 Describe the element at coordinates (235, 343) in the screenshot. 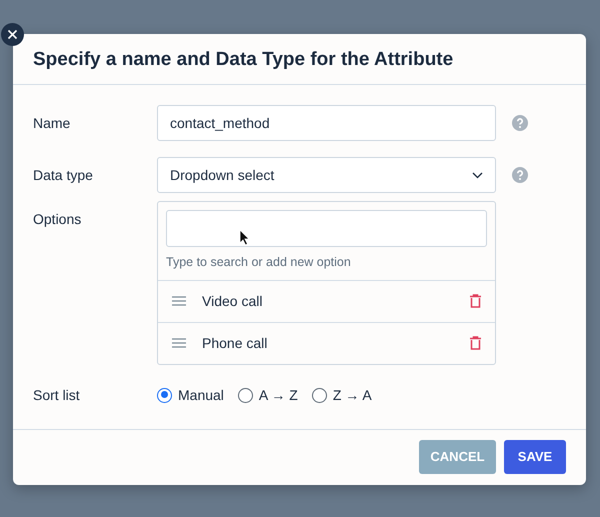

I see `option-label: Phone call` at that location.